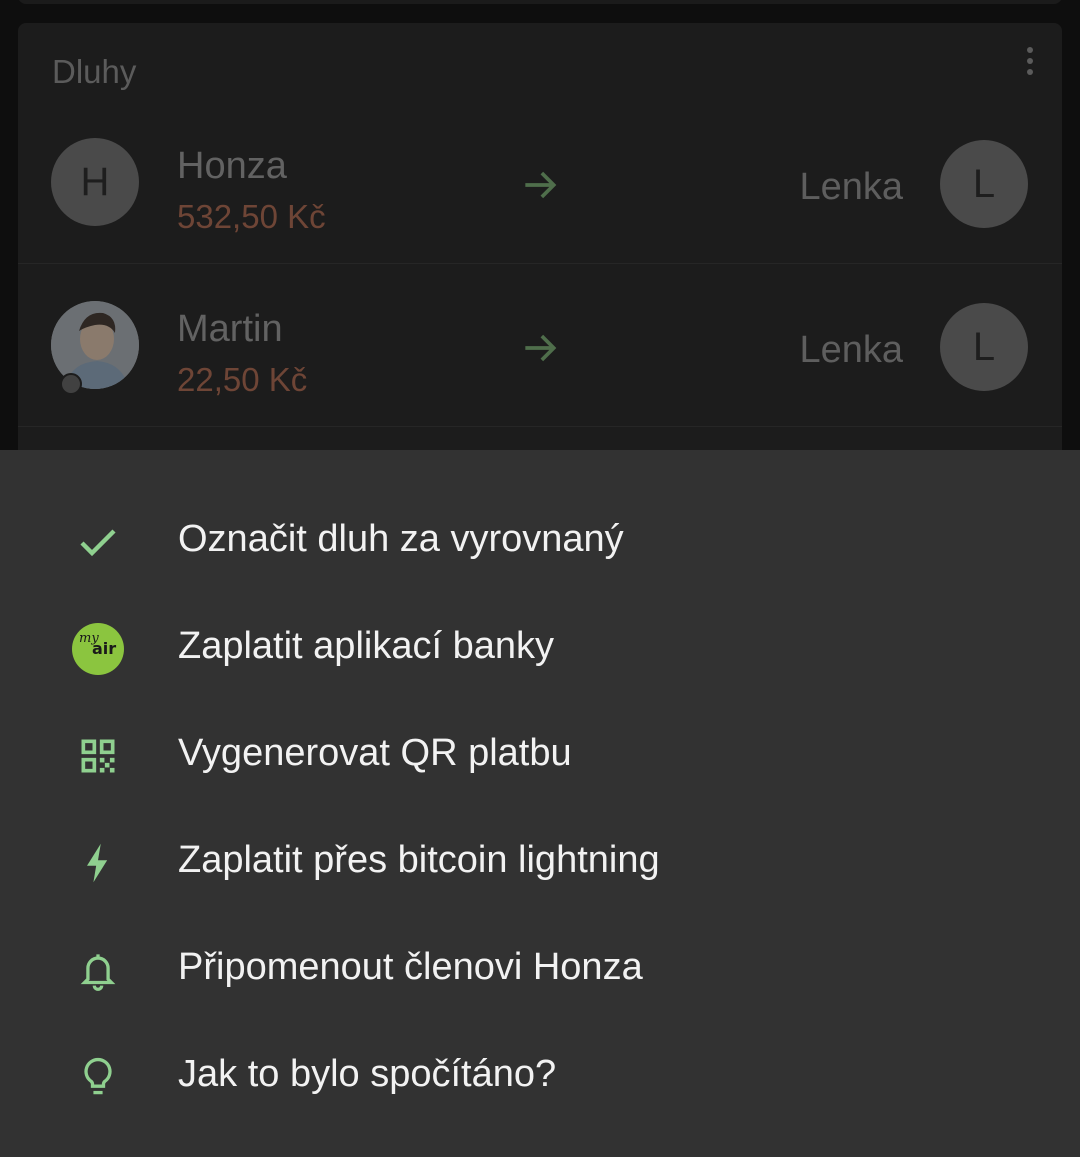  I want to click on sheet-item-label: Zaplatit aplikací banky, so click(366, 646).